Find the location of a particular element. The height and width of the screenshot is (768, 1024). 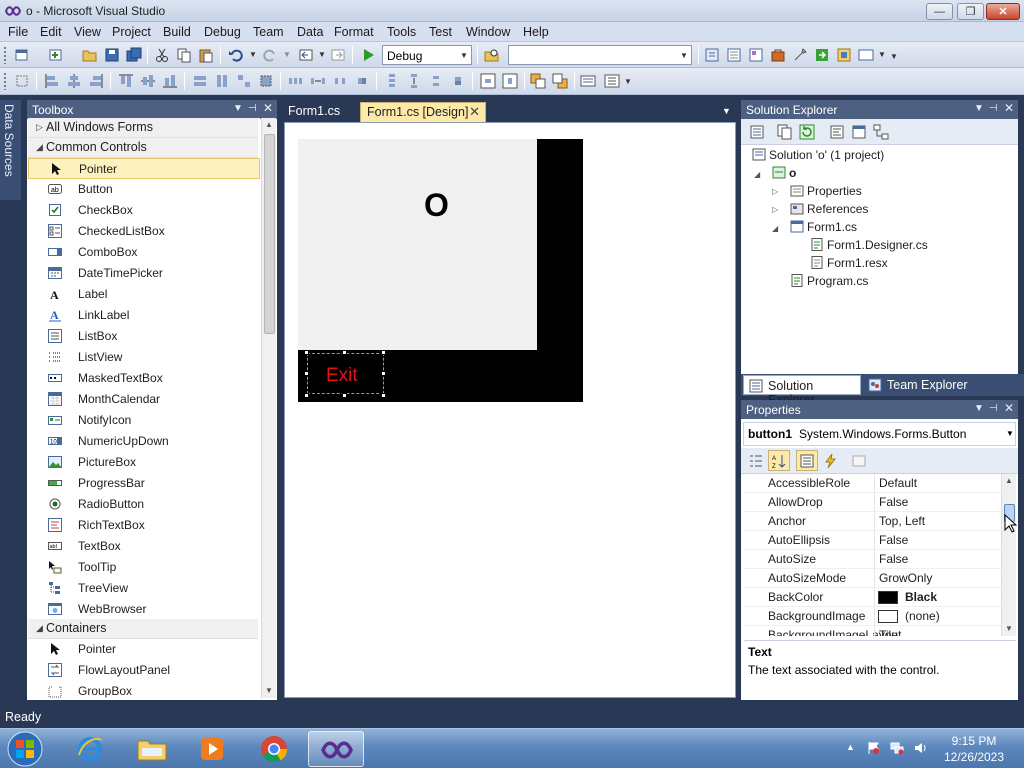

send-to-back-icon is located at coordinates (560, 81).